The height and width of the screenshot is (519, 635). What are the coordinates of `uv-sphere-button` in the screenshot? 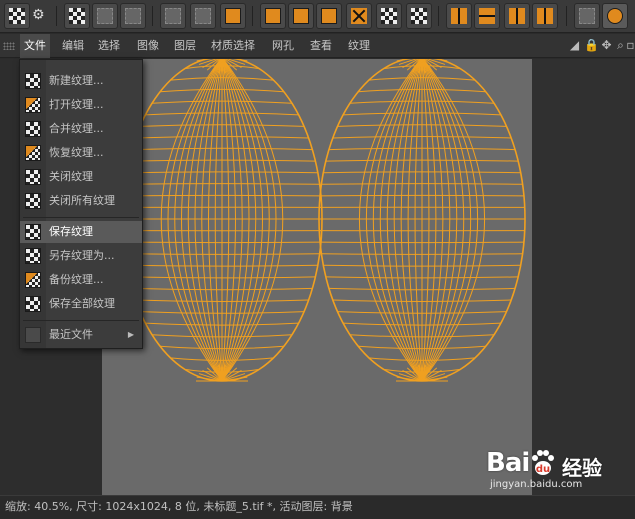 It's located at (615, 16).